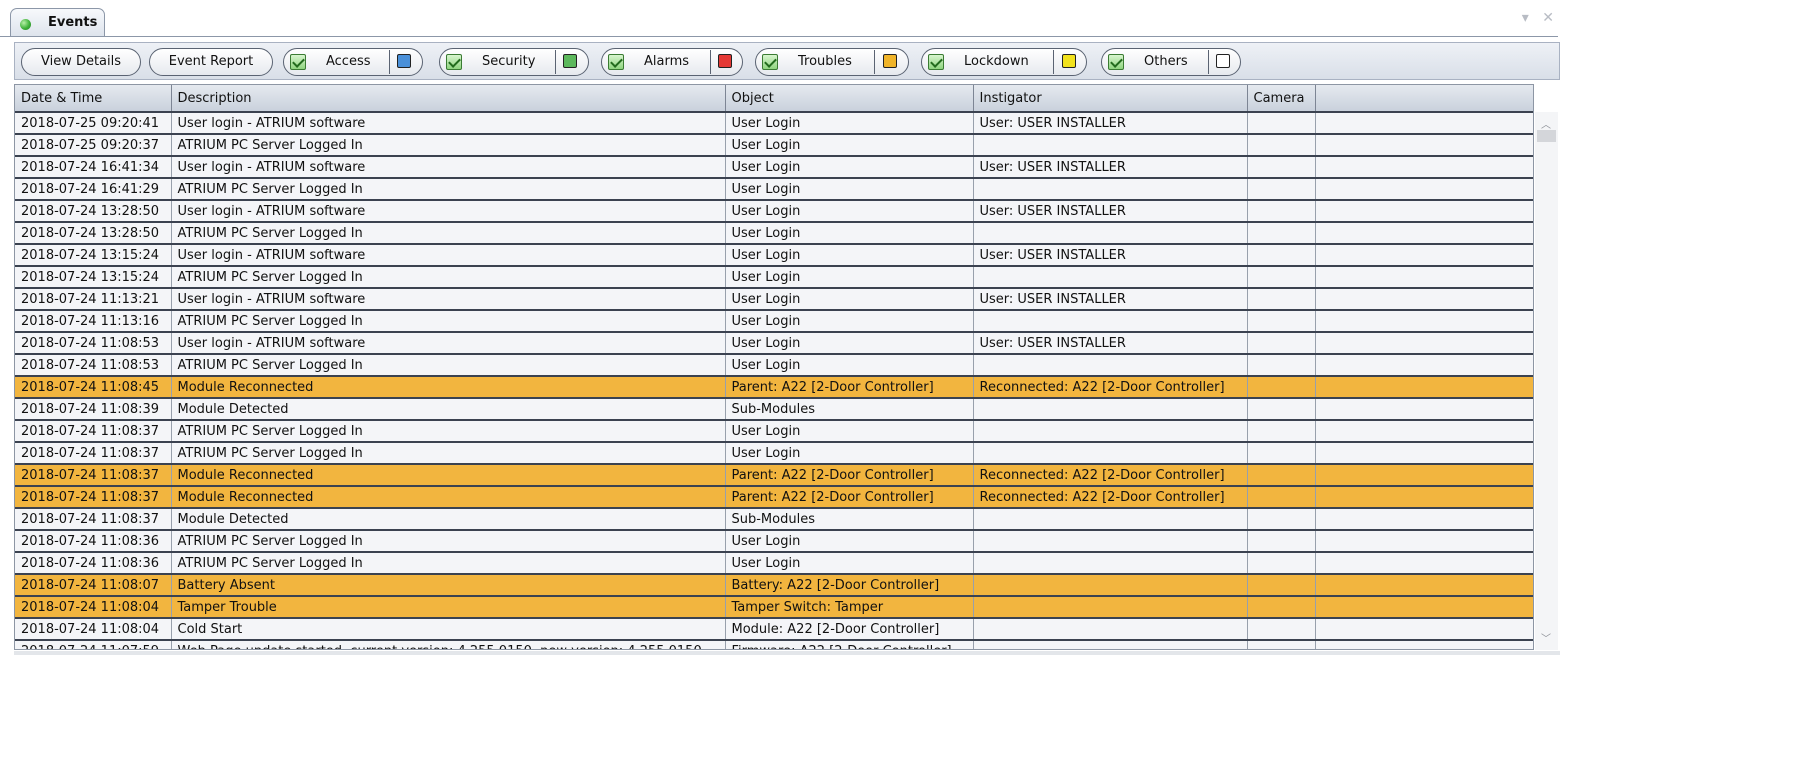 This screenshot has height=764, width=1816. I want to click on filter-lockdown-label: Lockdown, so click(996, 61).